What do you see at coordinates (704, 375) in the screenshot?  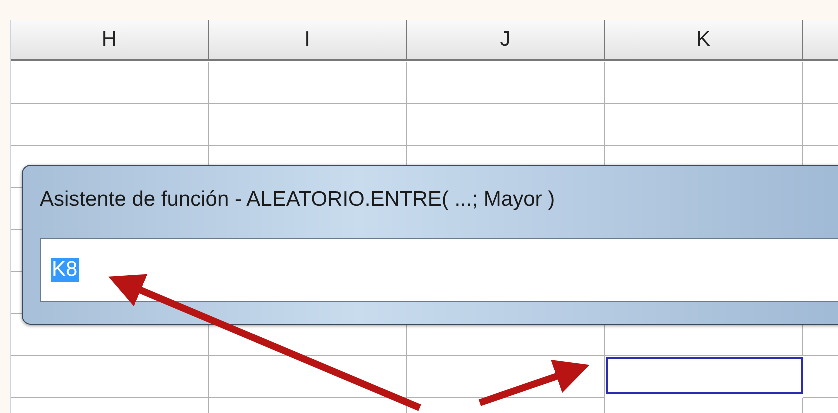 I see `selected-cell` at bounding box center [704, 375].